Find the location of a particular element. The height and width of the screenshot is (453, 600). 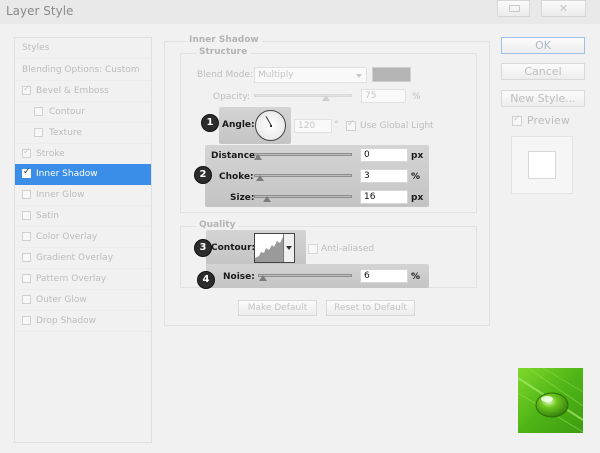

style-item-label: Color Overlay is located at coordinates (67, 237).